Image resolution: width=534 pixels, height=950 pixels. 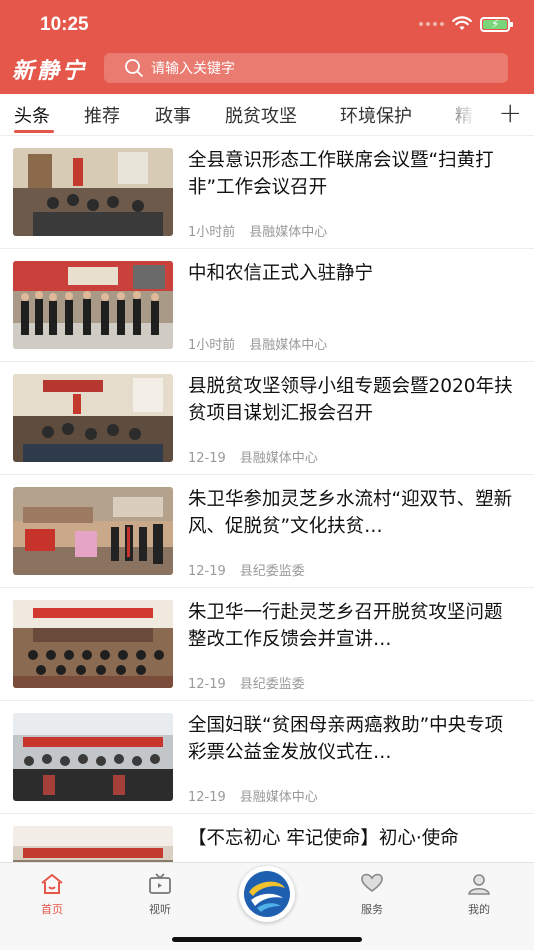 What do you see at coordinates (160, 909) in the screenshot?
I see `tabbar-label: 视听` at bounding box center [160, 909].